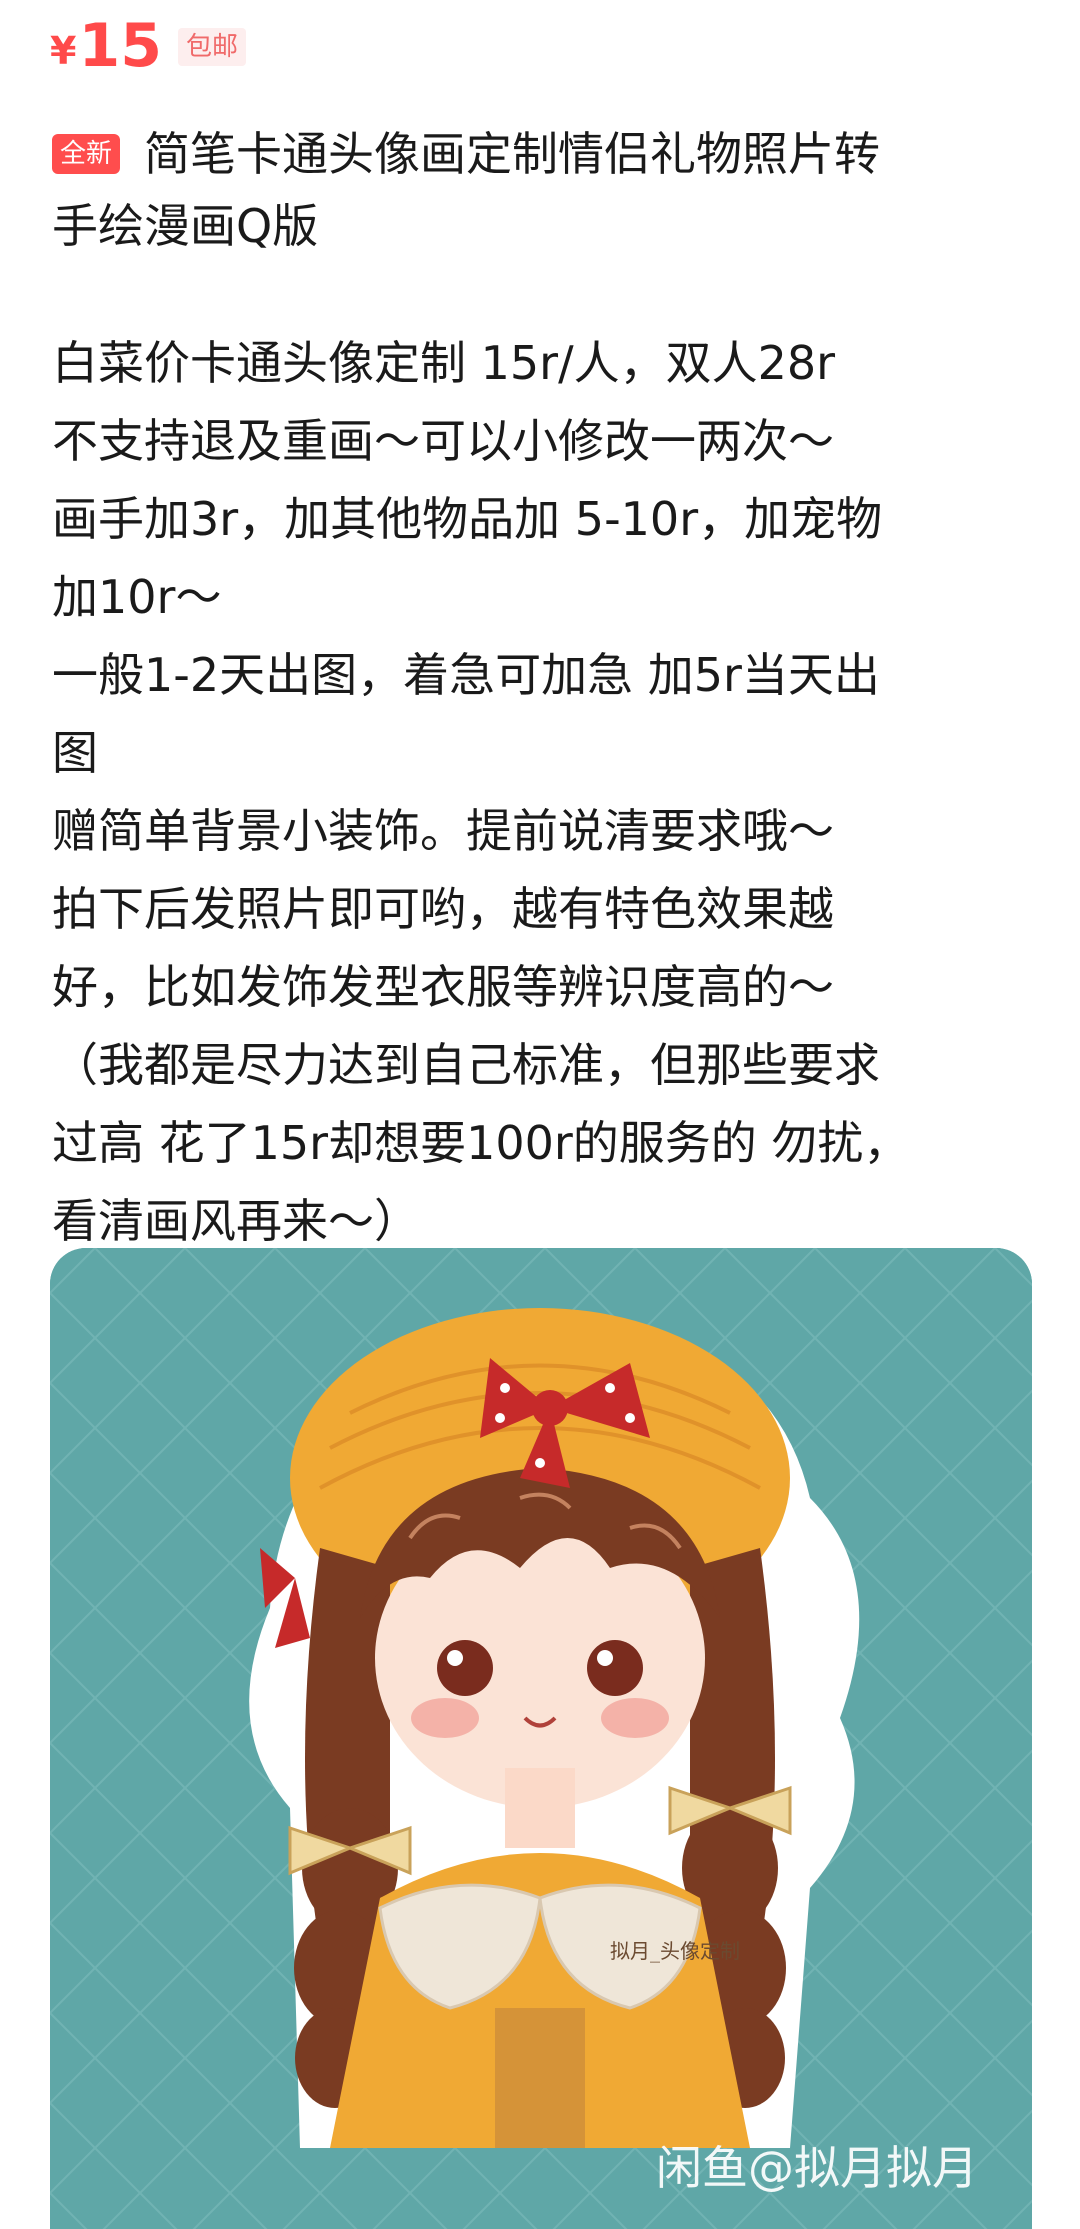  Describe the element at coordinates (211, 47) in the screenshot. I see `free-shipping-badge: 包邮` at that location.